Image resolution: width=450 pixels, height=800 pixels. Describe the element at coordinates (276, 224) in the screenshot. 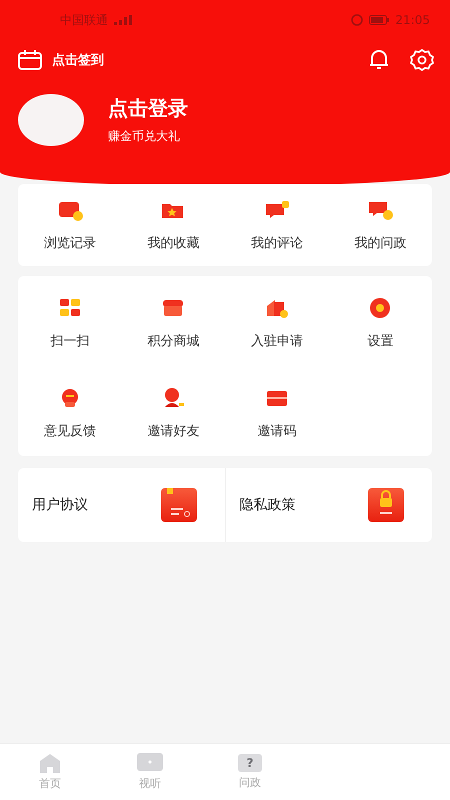

I see `menu-item: 我的评论` at that location.